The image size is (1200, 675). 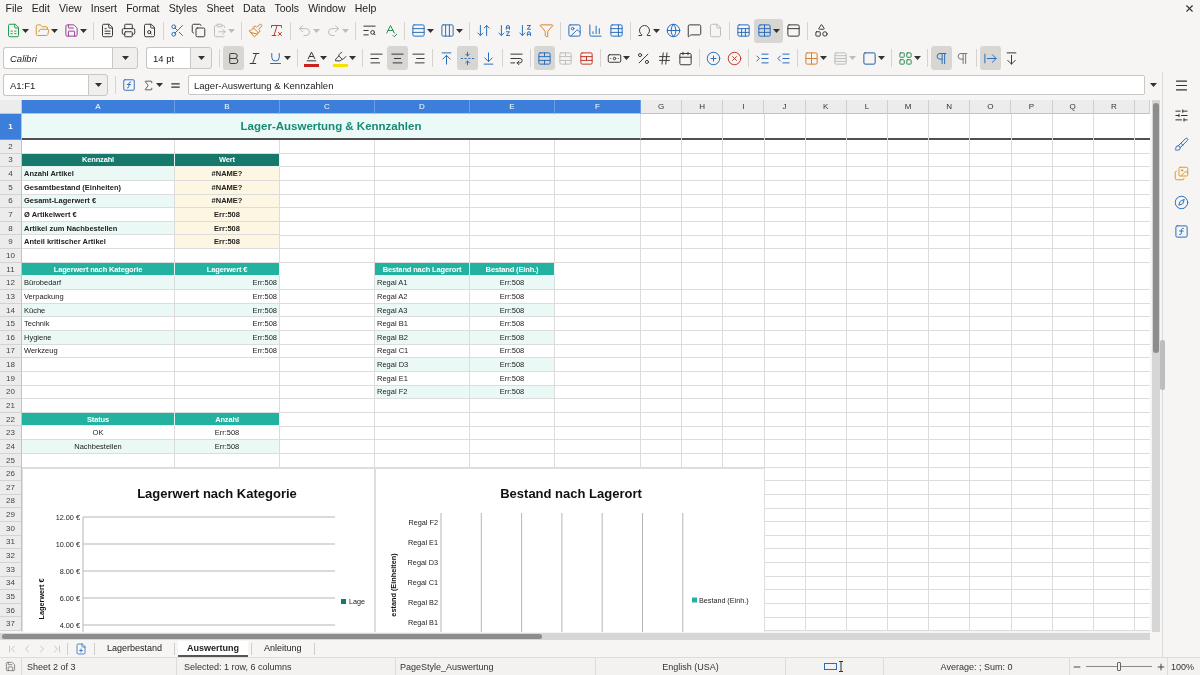 I want to click on menu-item: Format, so click(x=143, y=8).